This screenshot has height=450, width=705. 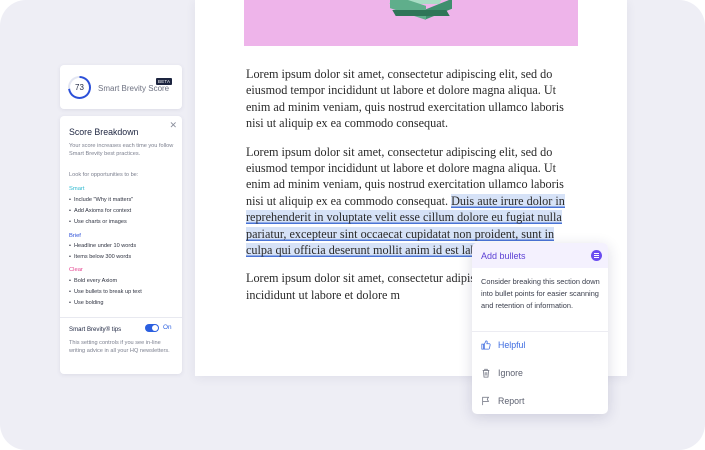 I want to click on trash-icon, so click(x=486, y=373).